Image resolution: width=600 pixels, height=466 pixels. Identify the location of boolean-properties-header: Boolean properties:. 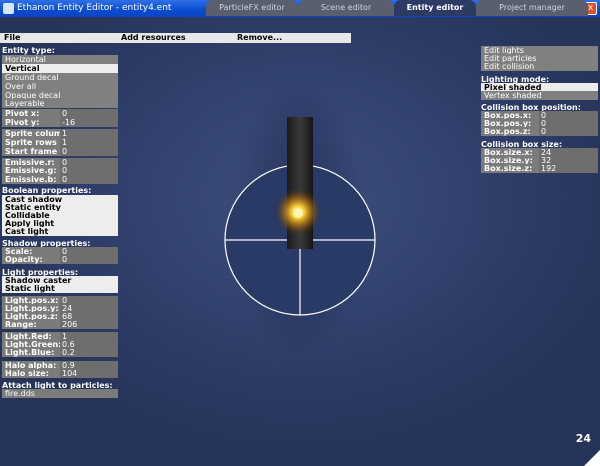
(47, 190).